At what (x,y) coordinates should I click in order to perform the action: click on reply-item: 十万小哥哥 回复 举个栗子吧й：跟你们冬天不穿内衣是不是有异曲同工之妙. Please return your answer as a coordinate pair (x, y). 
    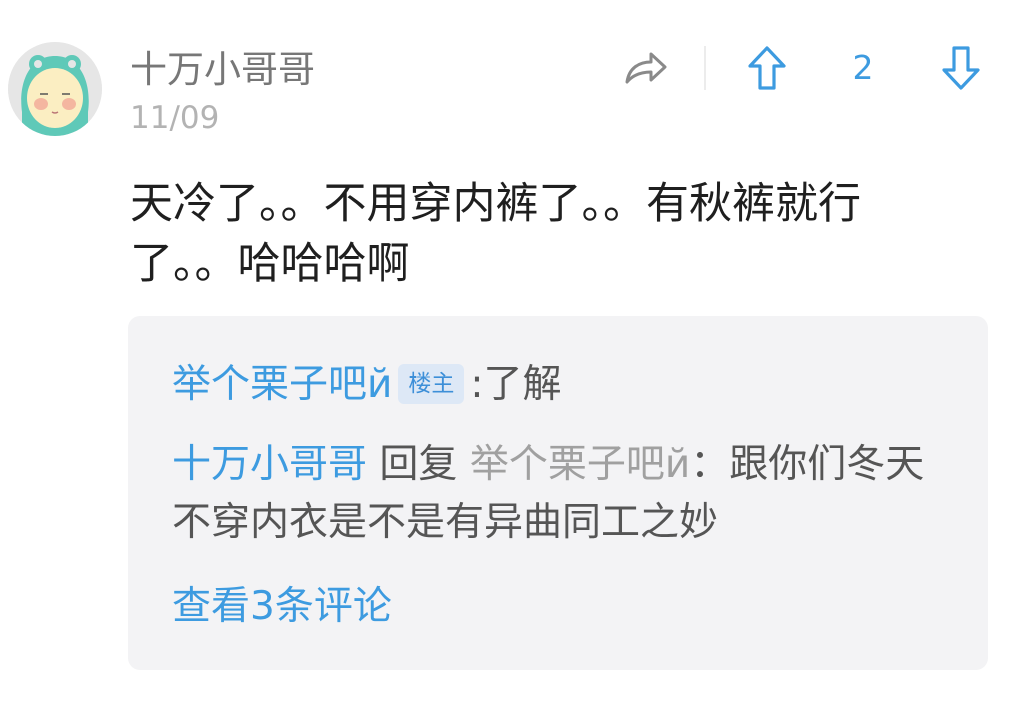
    Looking at the image, I should click on (562, 494).